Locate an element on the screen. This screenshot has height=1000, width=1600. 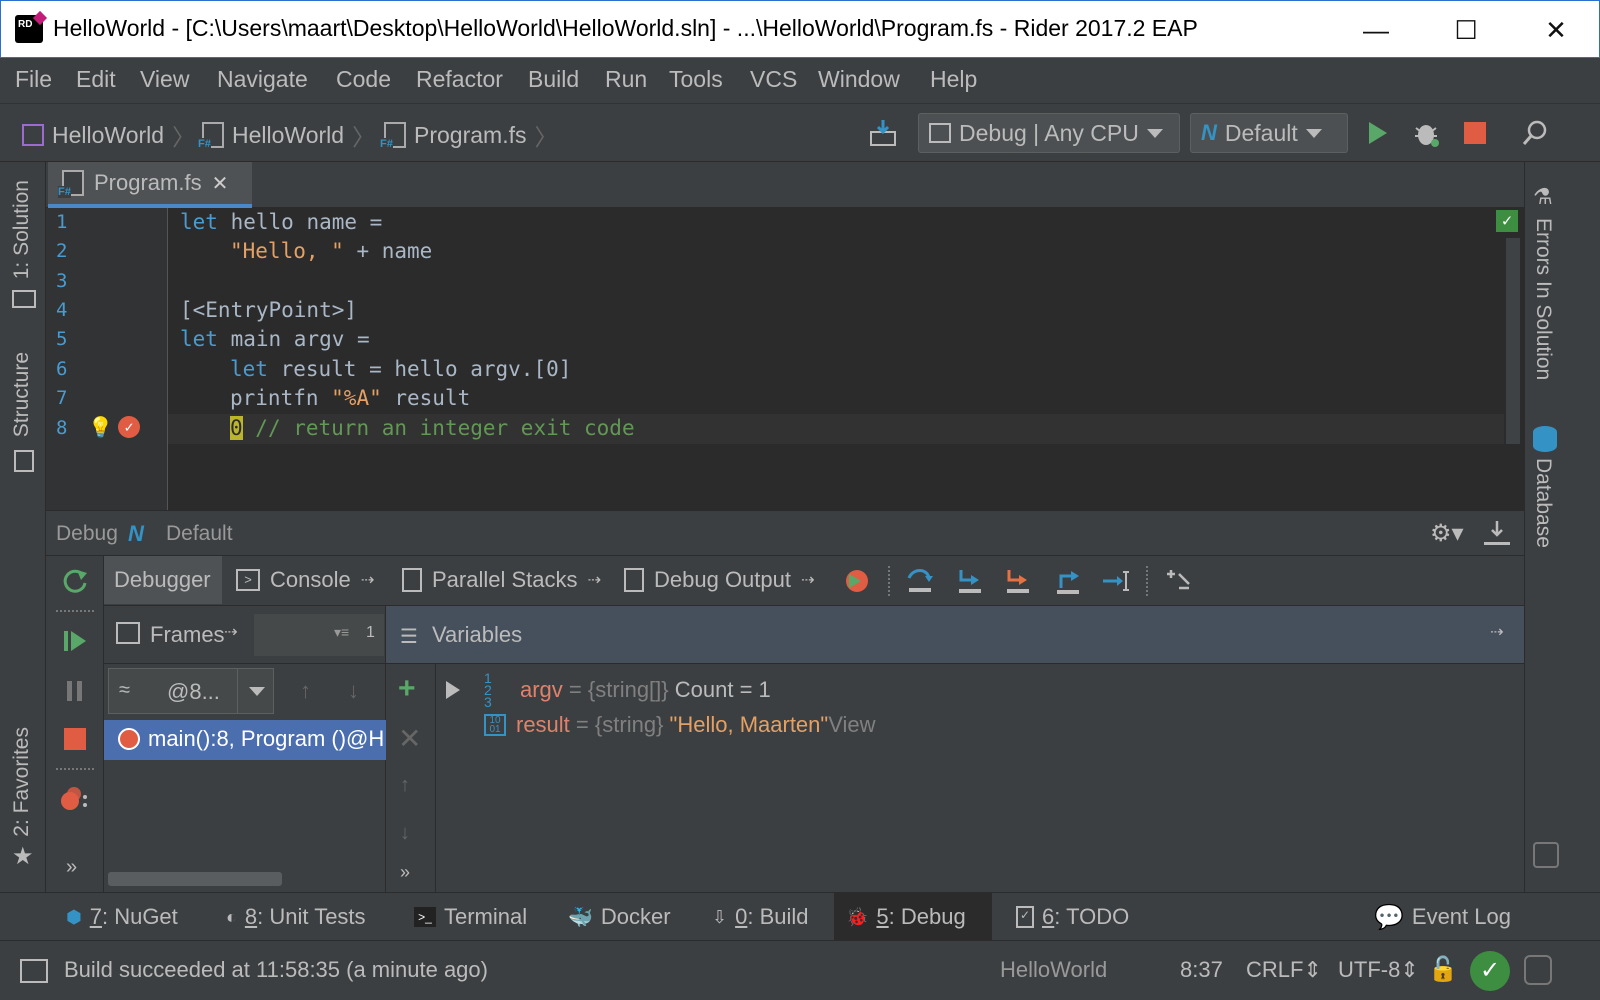
lightbulb-icon: 💡 is located at coordinates (100, 427).